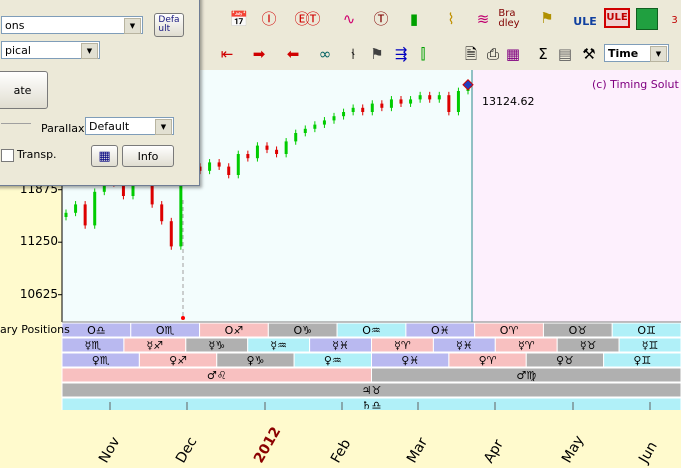  I want to click on position-cell-label: ♄♎, so click(372, 404).